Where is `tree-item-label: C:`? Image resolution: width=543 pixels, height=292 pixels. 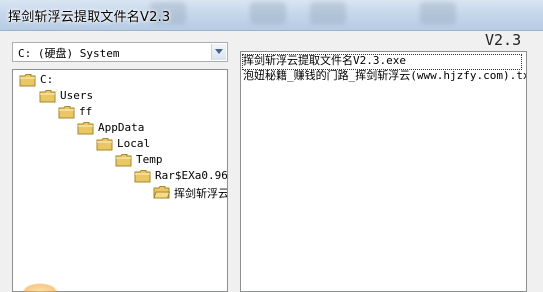
tree-item-label: C: is located at coordinates (47, 79).